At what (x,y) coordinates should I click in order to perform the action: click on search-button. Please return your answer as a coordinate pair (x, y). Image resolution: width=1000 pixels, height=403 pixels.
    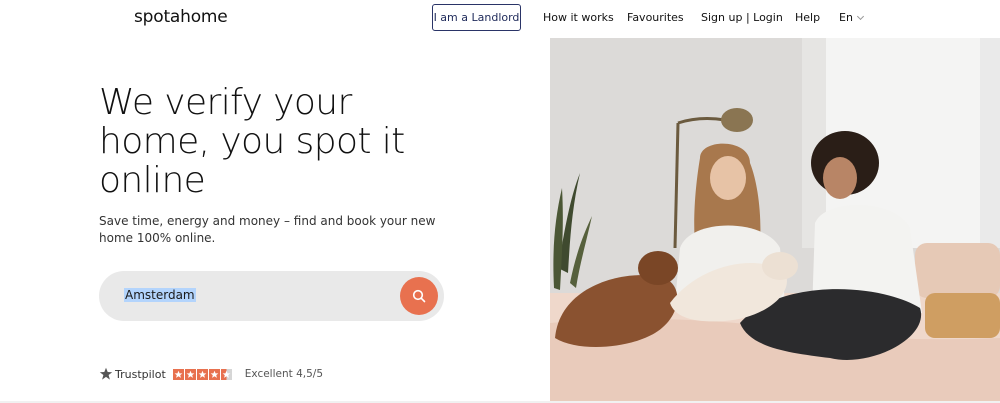
    Looking at the image, I should click on (419, 296).